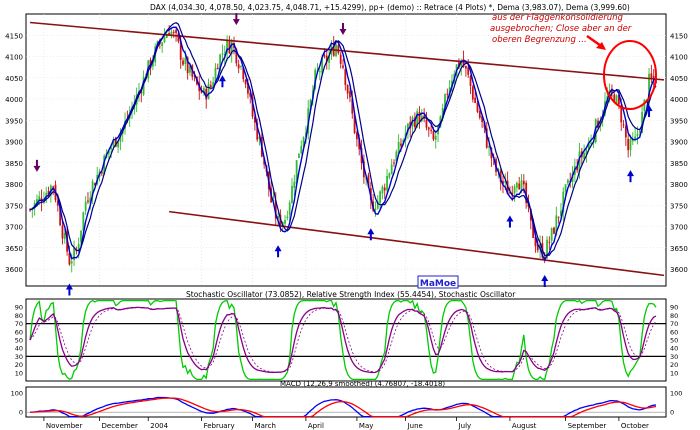  What do you see at coordinates (316, 426) in the screenshot?
I see `x-tick-label: April` at bounding box center [316, 426].